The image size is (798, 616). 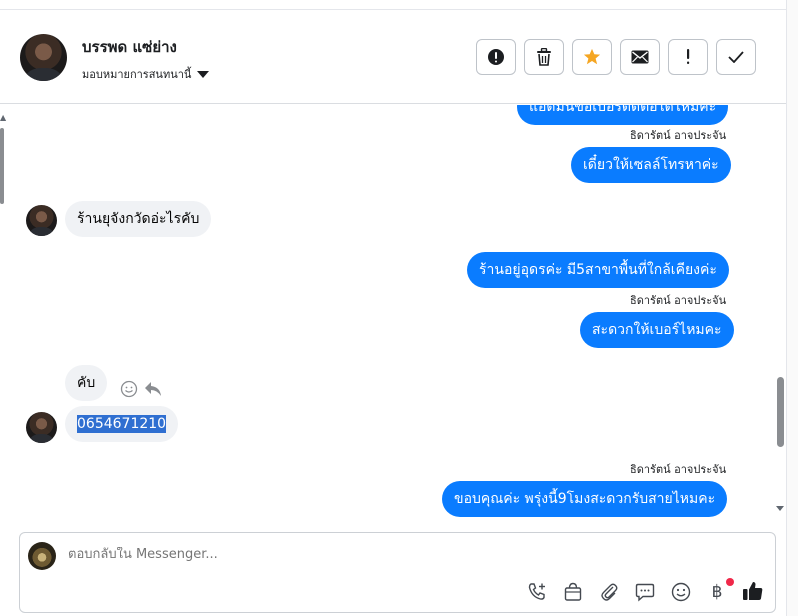 I want to click on react-smiley-icon, so click(x=129, y=389).